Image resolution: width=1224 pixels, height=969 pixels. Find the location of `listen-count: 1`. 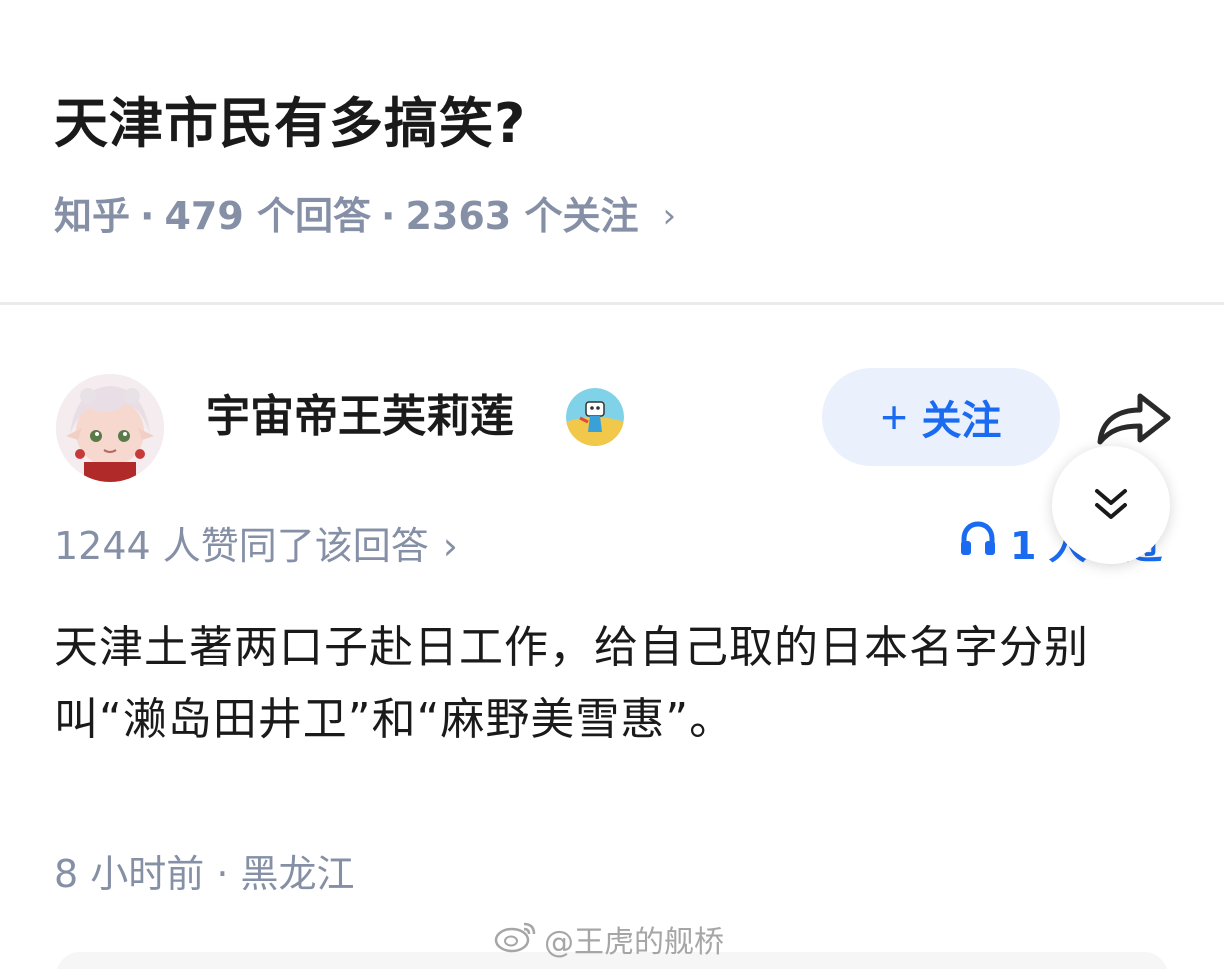

listen-count: 1 is located at coordinates (1023, 546).